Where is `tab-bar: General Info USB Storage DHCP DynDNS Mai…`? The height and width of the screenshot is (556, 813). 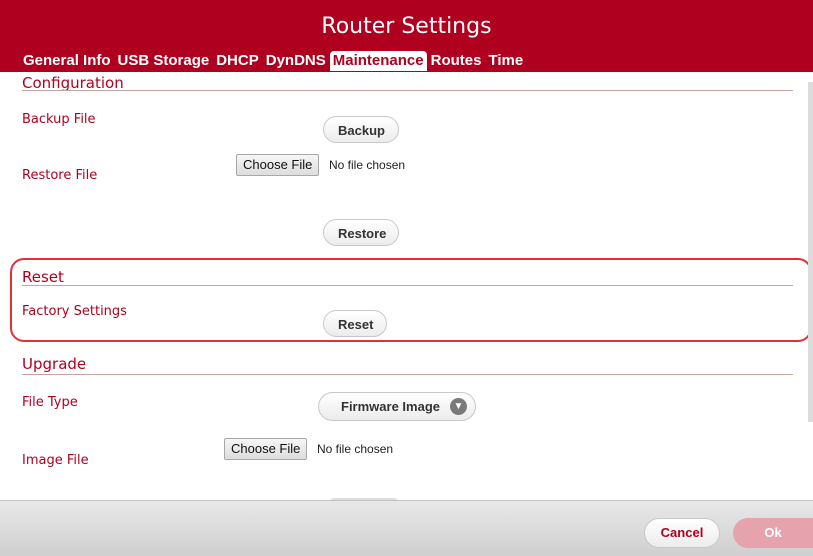
tab-bar: General Info USB Storage DHCP DynDNS Mai… is located at coordinates (273, 60).